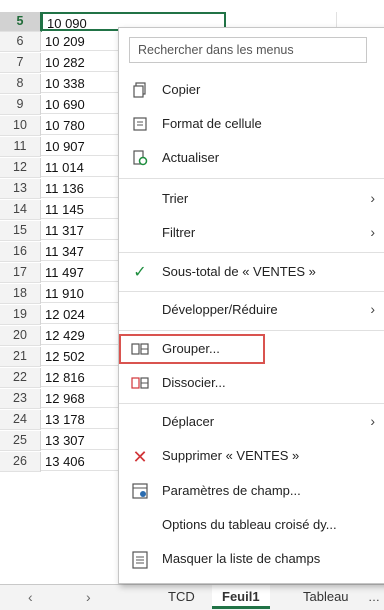 The width and height of the screenshot is (384, 610). I want to click on checkmark-icon: ✓, so click(140, 272).